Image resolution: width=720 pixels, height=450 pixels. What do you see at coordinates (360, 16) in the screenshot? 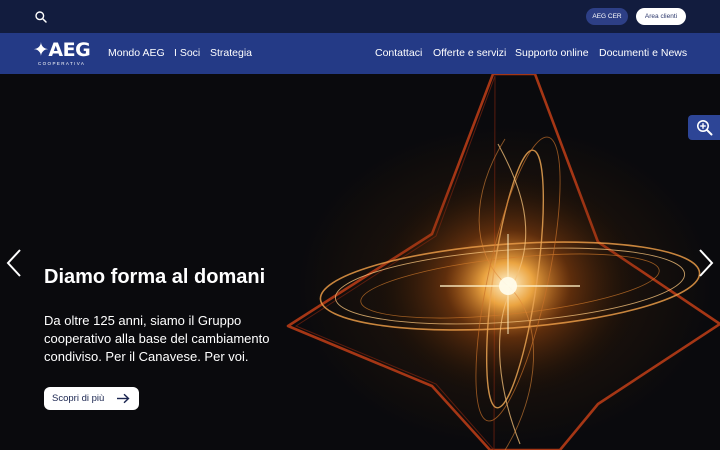
I see `top-utility-bar: AEG CER Area clienti` at bounding box center [360, 16].